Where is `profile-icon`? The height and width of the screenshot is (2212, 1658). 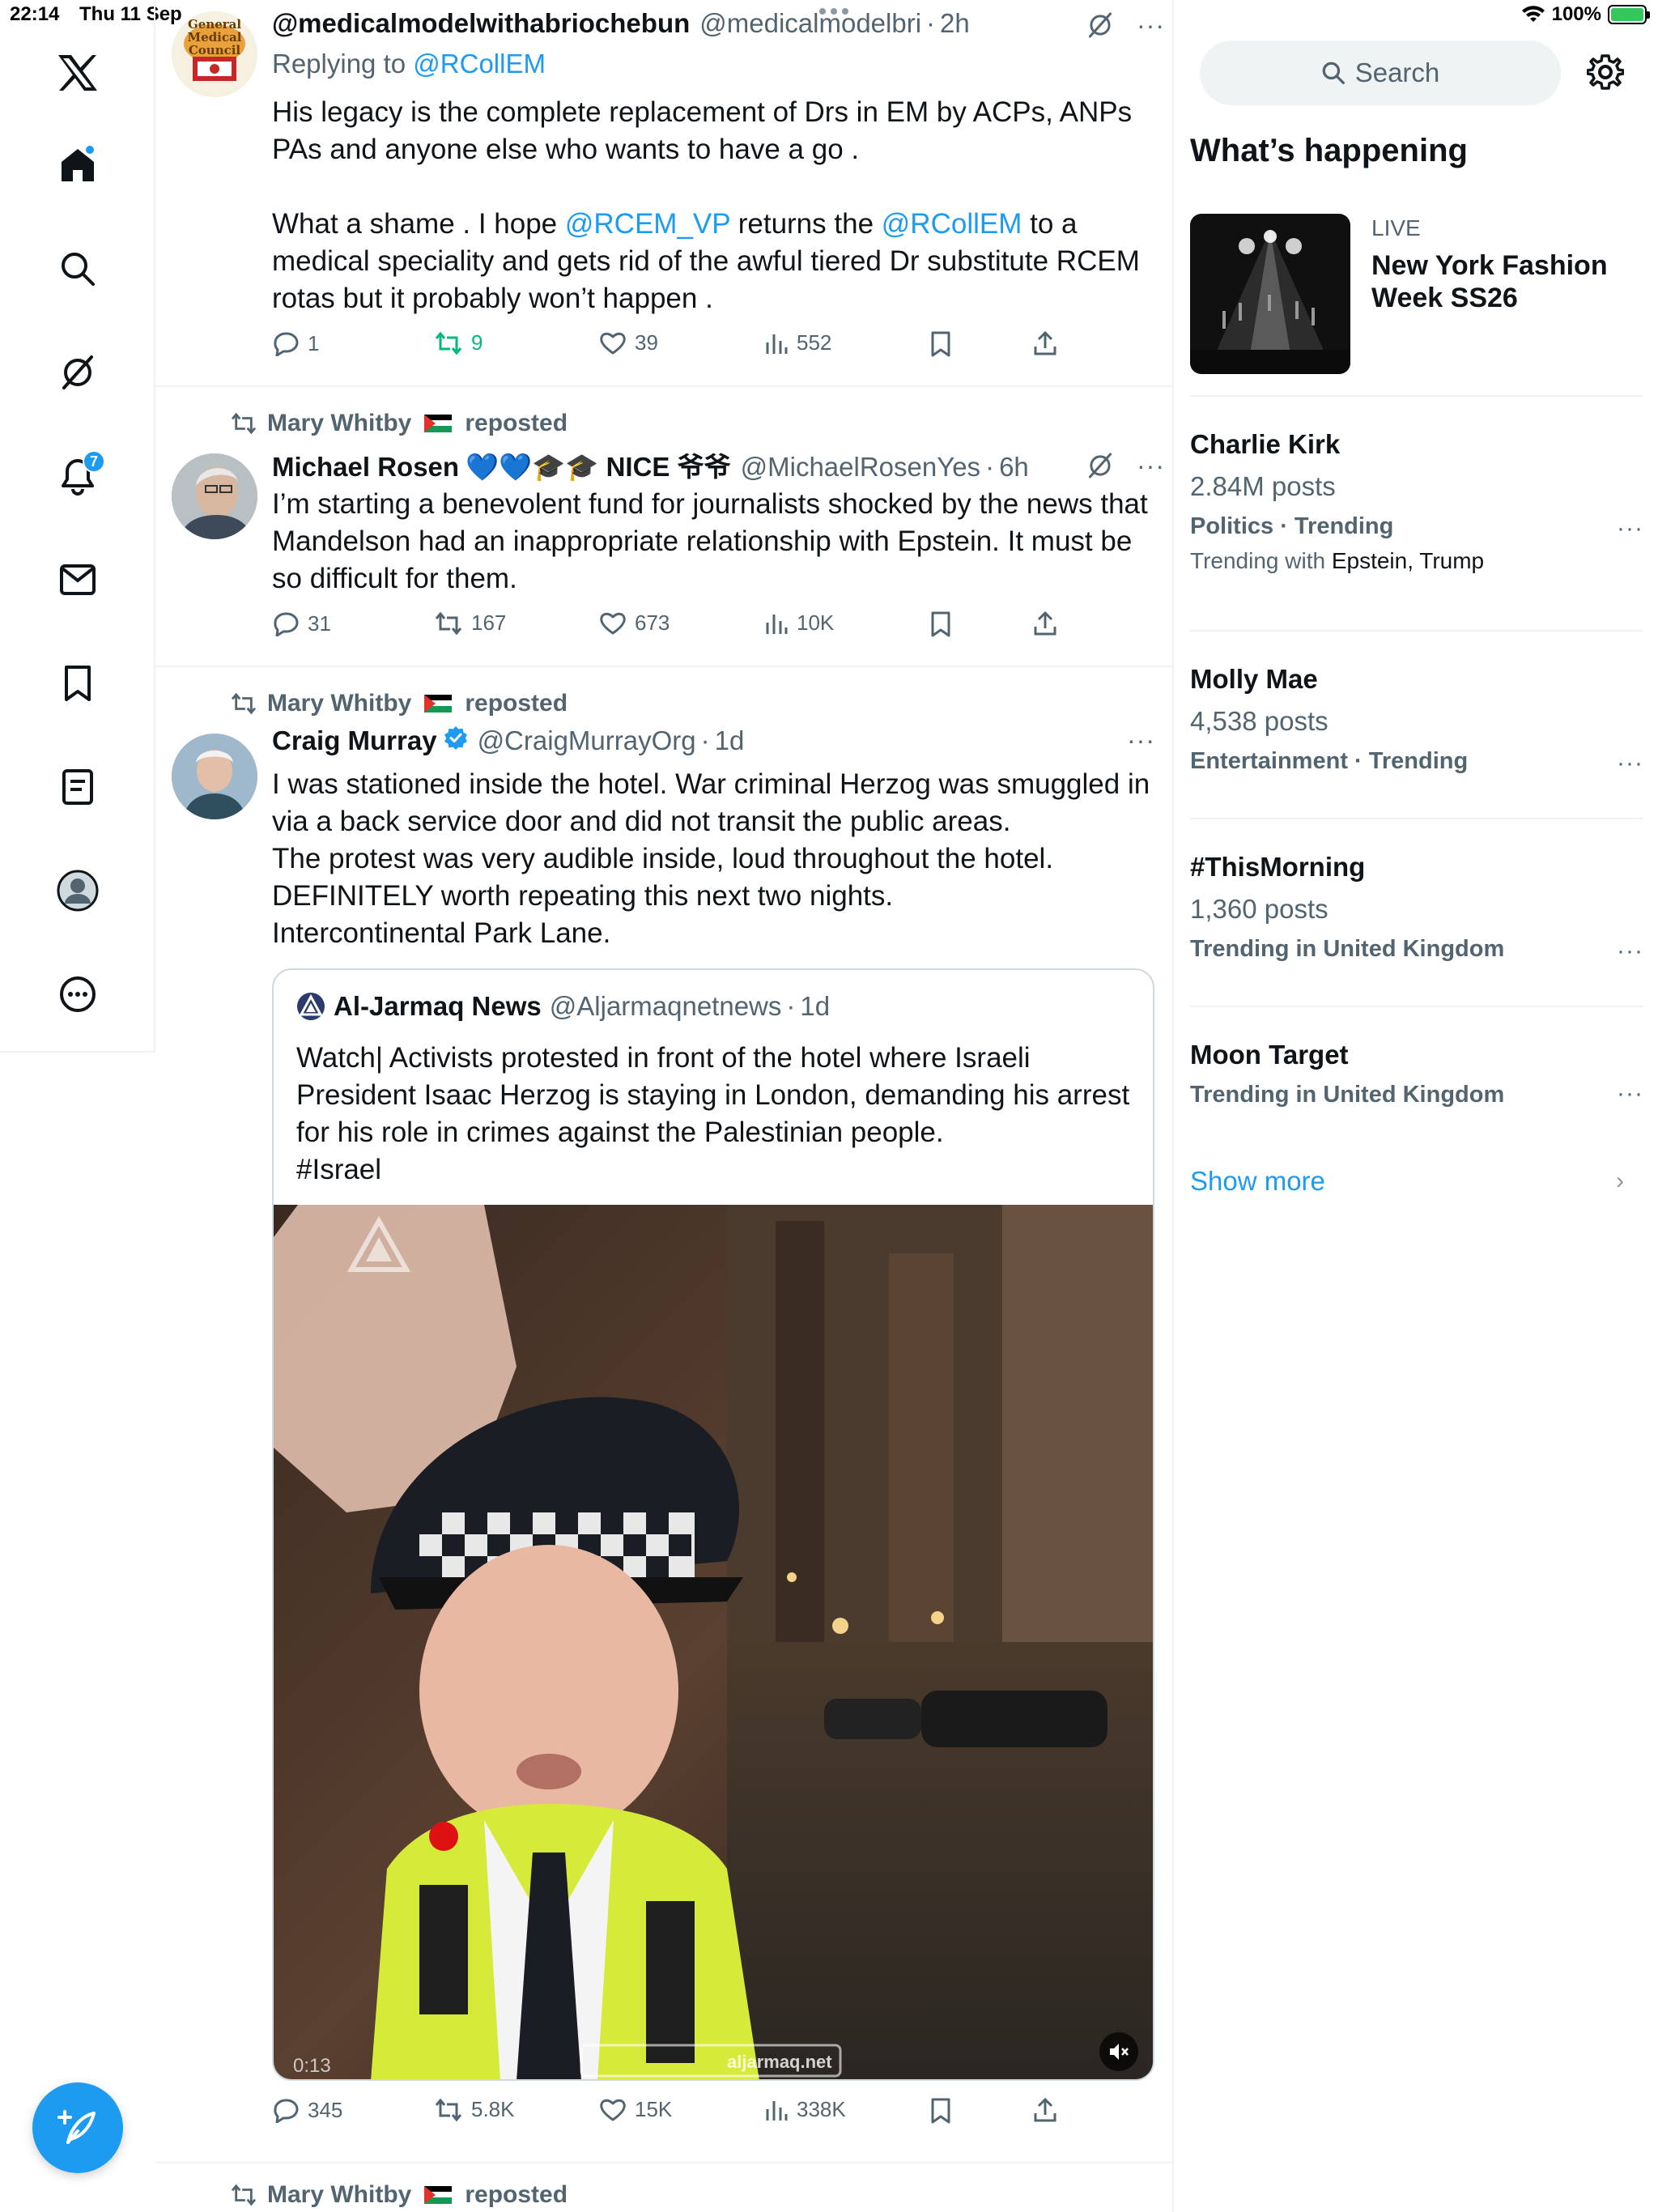 profile-icon is located at coordinates (77, 891).